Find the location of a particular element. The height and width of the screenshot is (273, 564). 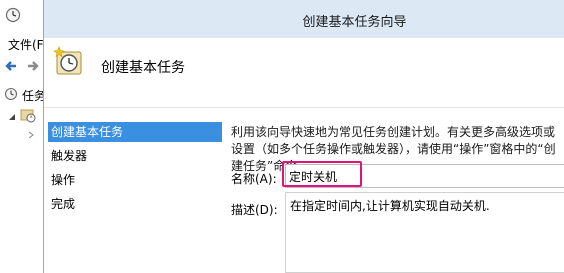

task-scheduler-window: 文件(F 任务 is located at coordinates (24, 136).